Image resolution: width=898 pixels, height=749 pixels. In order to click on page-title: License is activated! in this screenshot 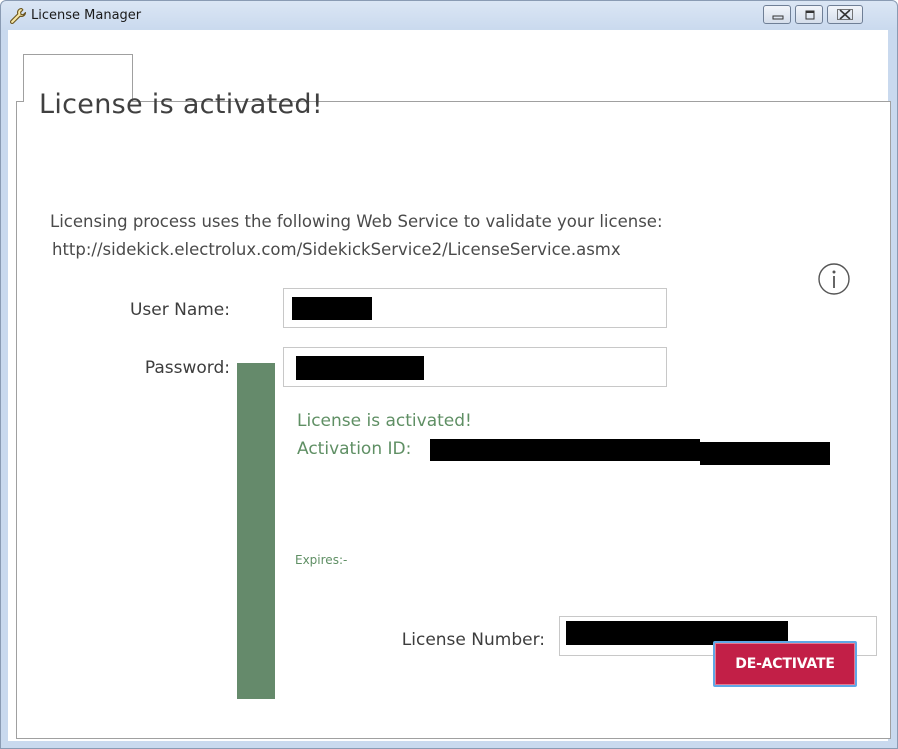, I will do `click(181, 104)`.